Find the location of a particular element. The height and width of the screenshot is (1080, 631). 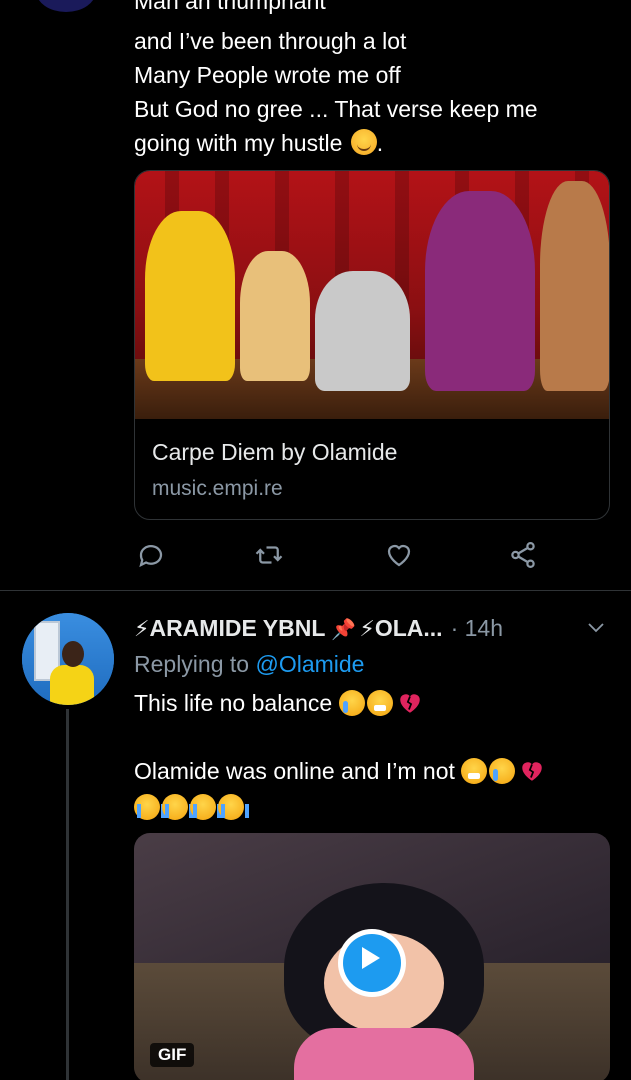

tweet-actions is located at coordinates (315, 555).